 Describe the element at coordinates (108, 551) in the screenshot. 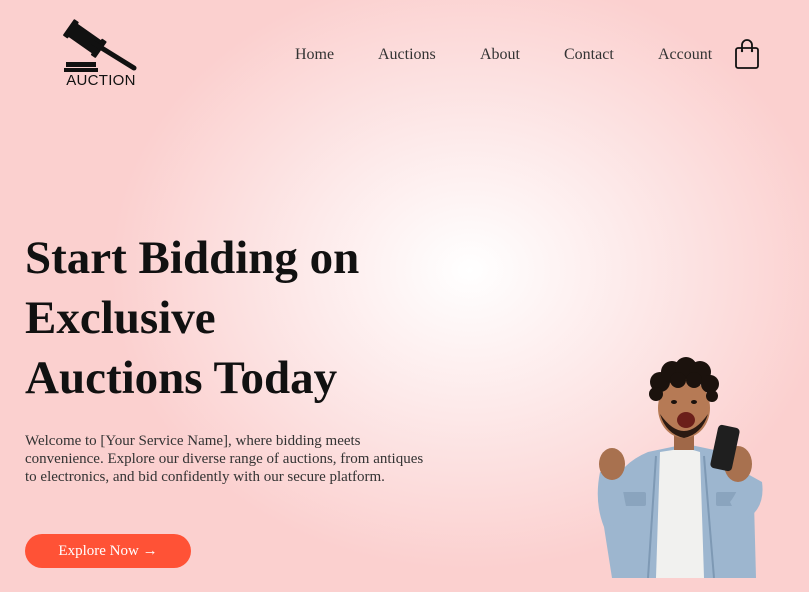

I see `explore-now-button: Explore Now →` at that location.